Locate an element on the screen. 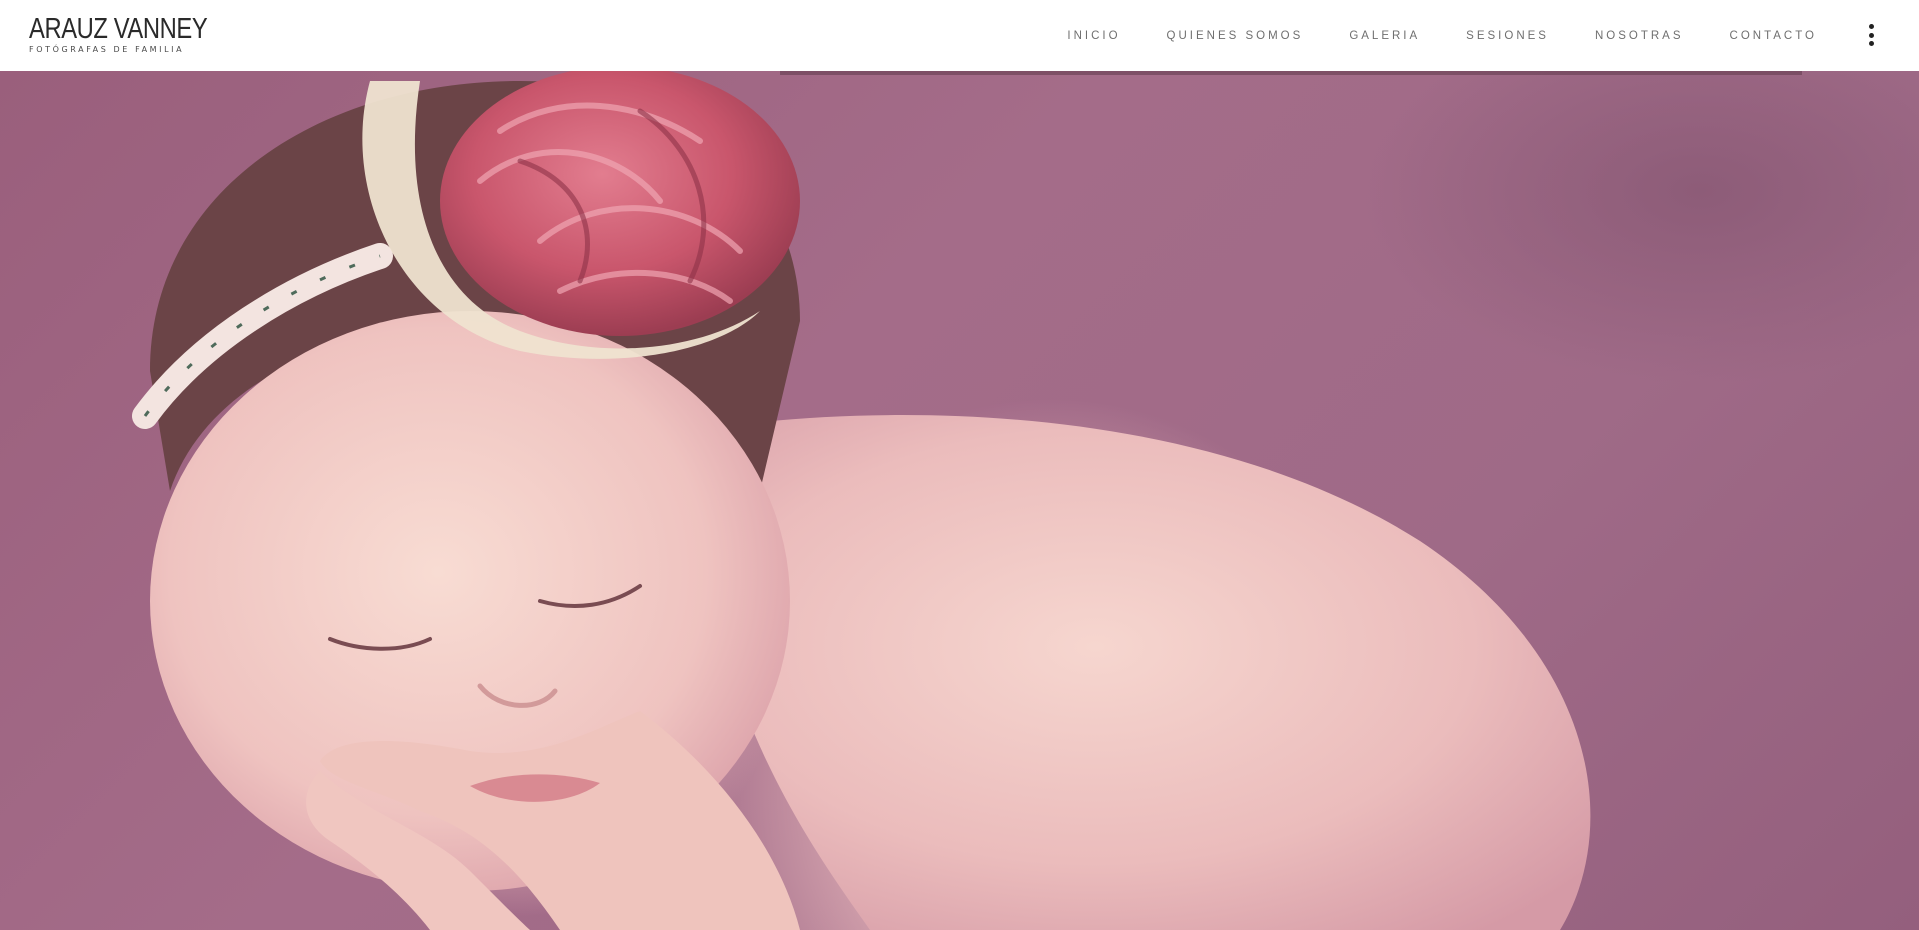 Image resolution: width=1919 pixels, height=930 pixels. logo-subtitle: FOTÓGRAFAS DE FAMILIA is located at coordinates (107, 49).